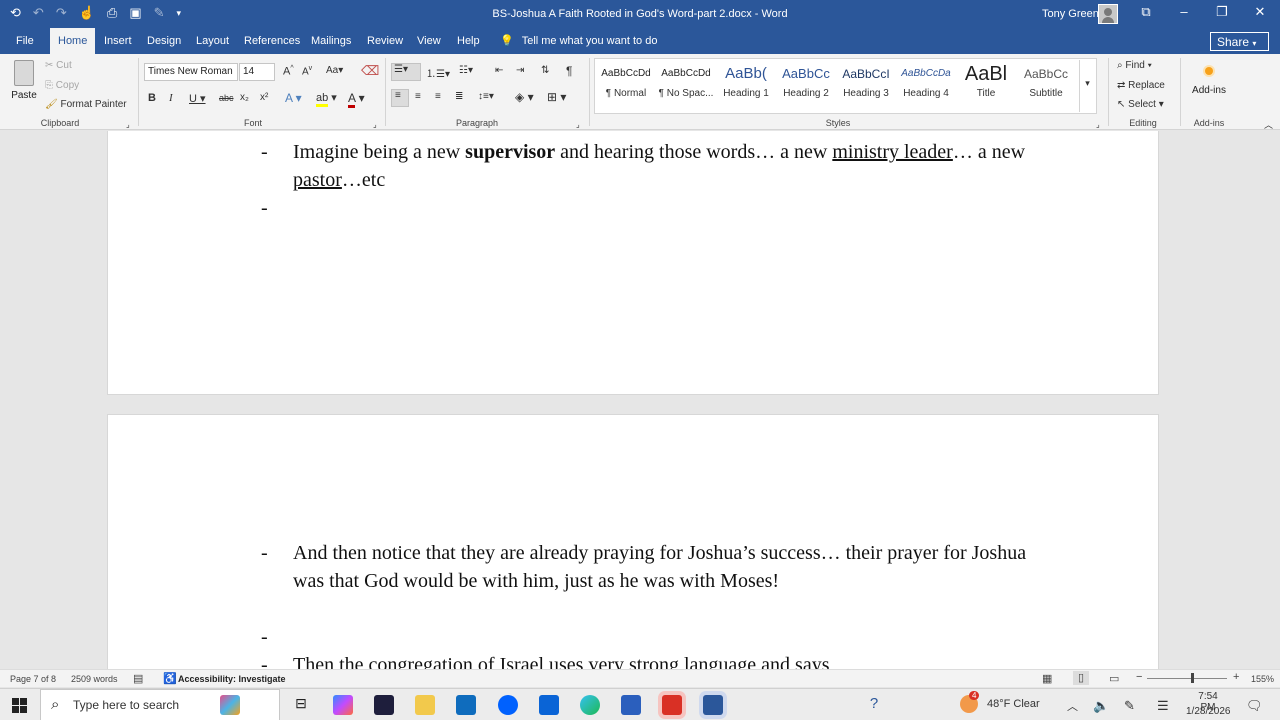 Image resolution: width=1280 pixels, height=720 pixels. What do you see at coordinates (549, 705) in the screenshot?
I see `outlook-icon` at bounding box center [549, 705].